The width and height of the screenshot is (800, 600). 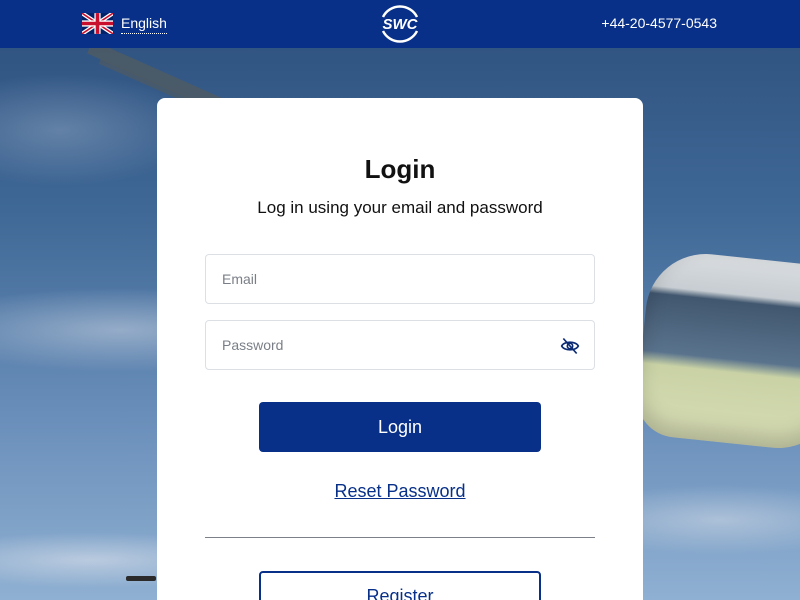 What do you see at coordinates (400, 427) in the screenshot?
I see `login-button: Login` at bounding box center [400, 427].